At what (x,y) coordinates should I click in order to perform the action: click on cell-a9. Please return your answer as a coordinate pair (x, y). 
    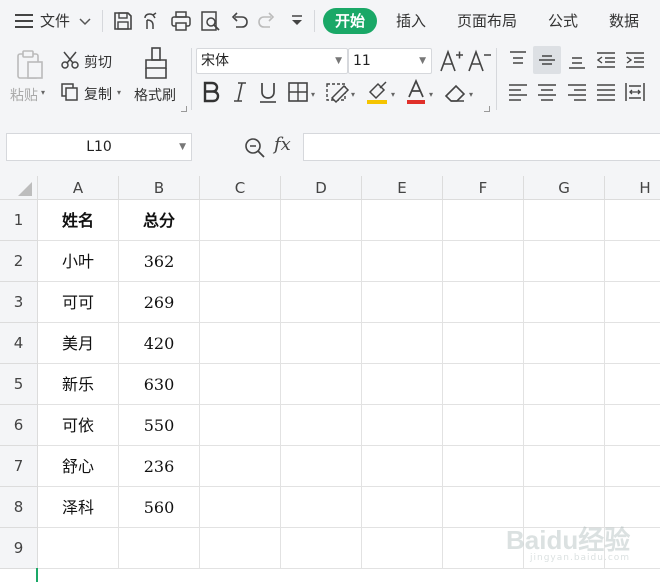
    Looking at the image, I should click on (78, 548).